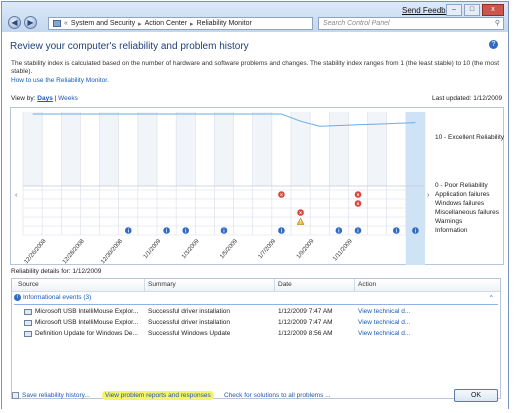 The width and height of the screenshot is (514, 413). I want to click on view-by-days: Days, so click(45, 98).